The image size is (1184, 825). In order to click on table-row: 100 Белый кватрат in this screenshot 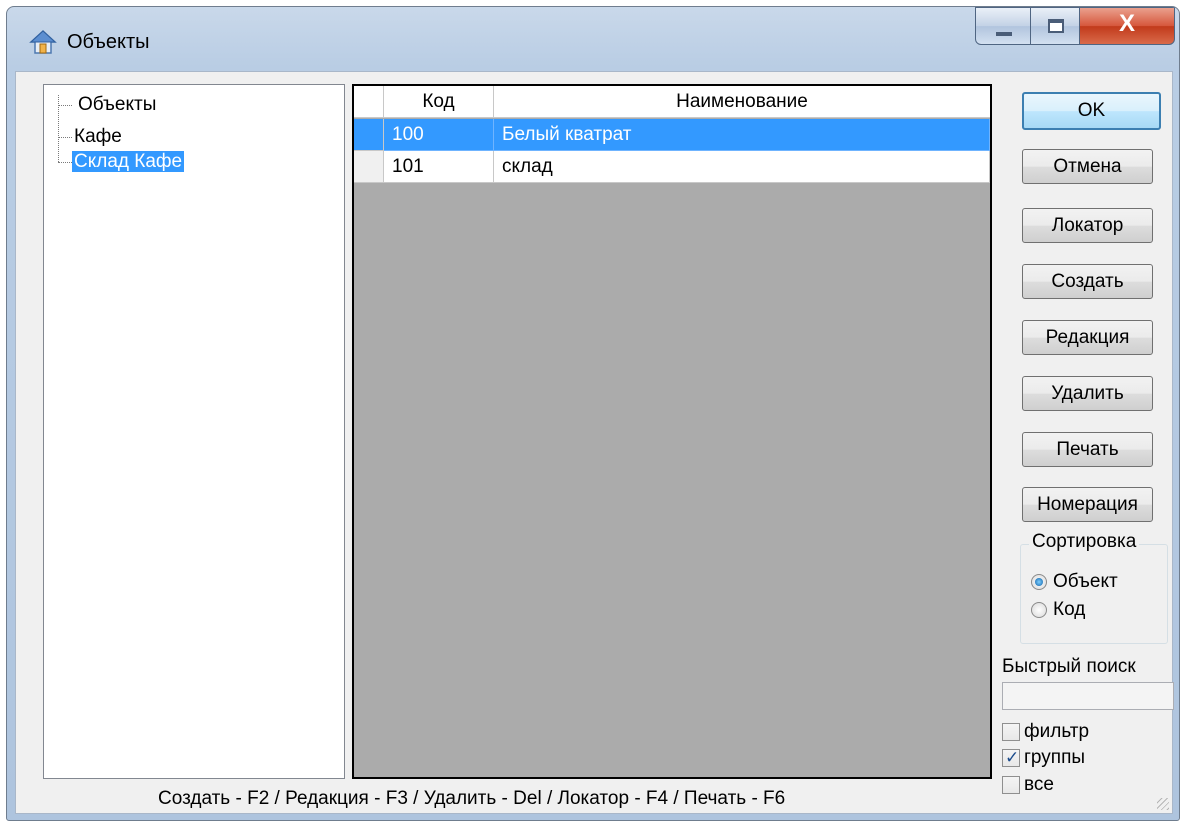, I will do `click(672, 135)`.